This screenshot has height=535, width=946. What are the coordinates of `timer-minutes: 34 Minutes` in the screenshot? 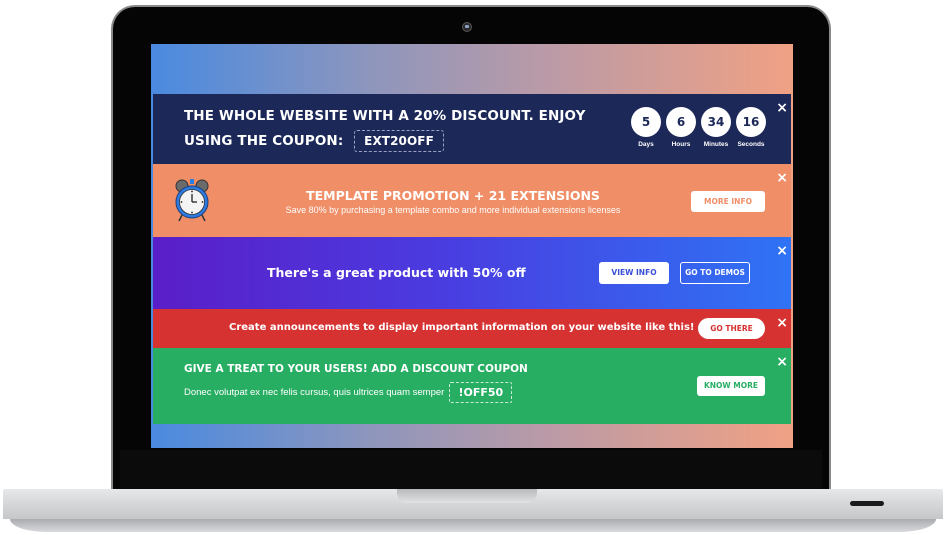 It's located at (716, 127).